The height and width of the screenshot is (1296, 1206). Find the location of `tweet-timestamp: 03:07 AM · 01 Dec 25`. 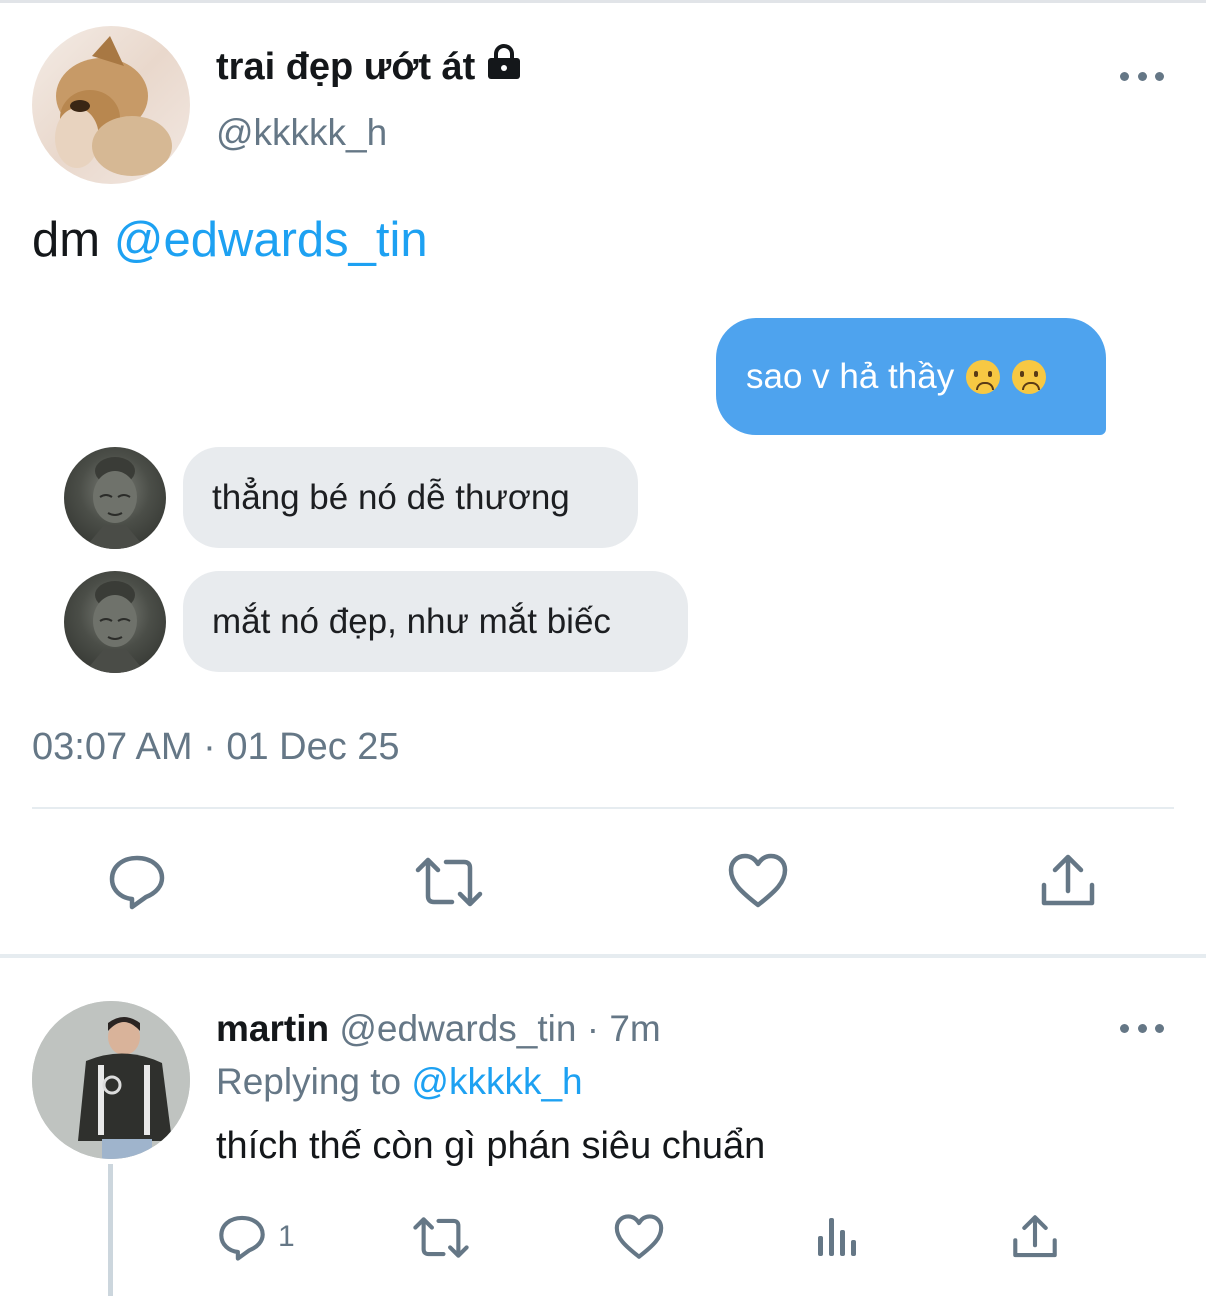

tweet-timestamp: 03:07 AM · 01 Dec 25 is located at coordinates (216, 747).